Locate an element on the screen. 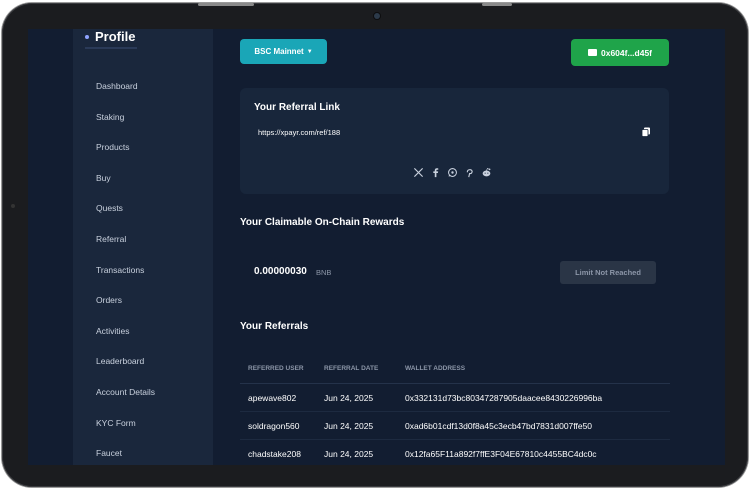 This screenshot has width=750, height=489. sidebar-title-label: Profile is located at coordinates (115, 36).